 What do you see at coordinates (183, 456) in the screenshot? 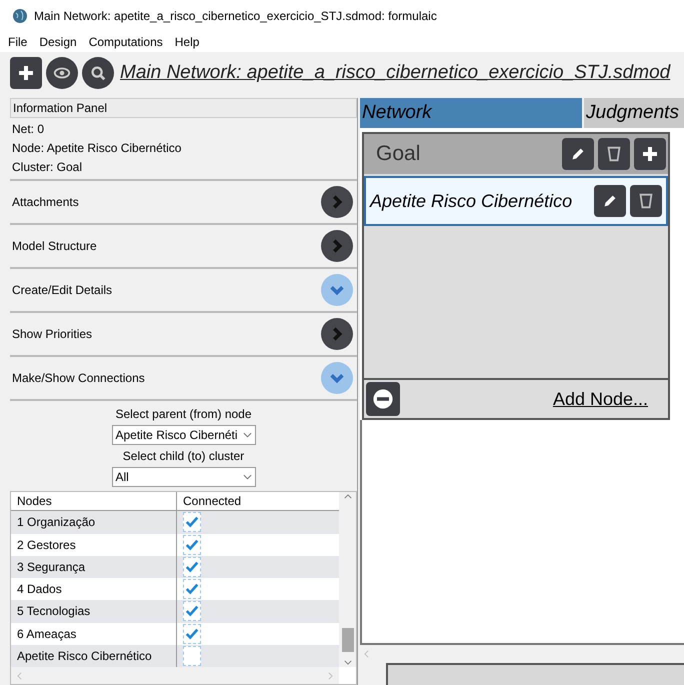
I see `field-label: Select child (to) cluster` at bounding box center [183, 456].